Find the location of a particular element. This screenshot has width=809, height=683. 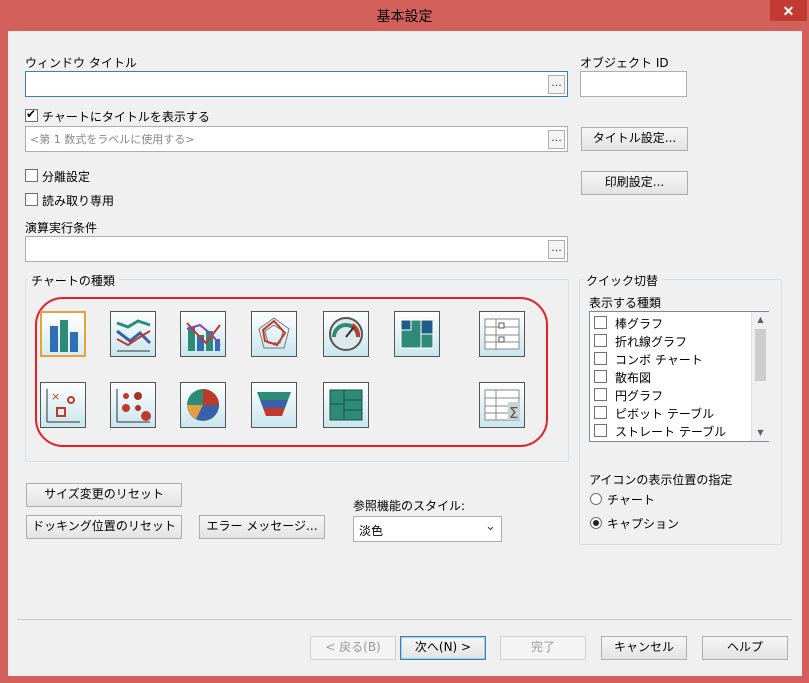

pie-chart-icon is located at coordinates (203, 405).